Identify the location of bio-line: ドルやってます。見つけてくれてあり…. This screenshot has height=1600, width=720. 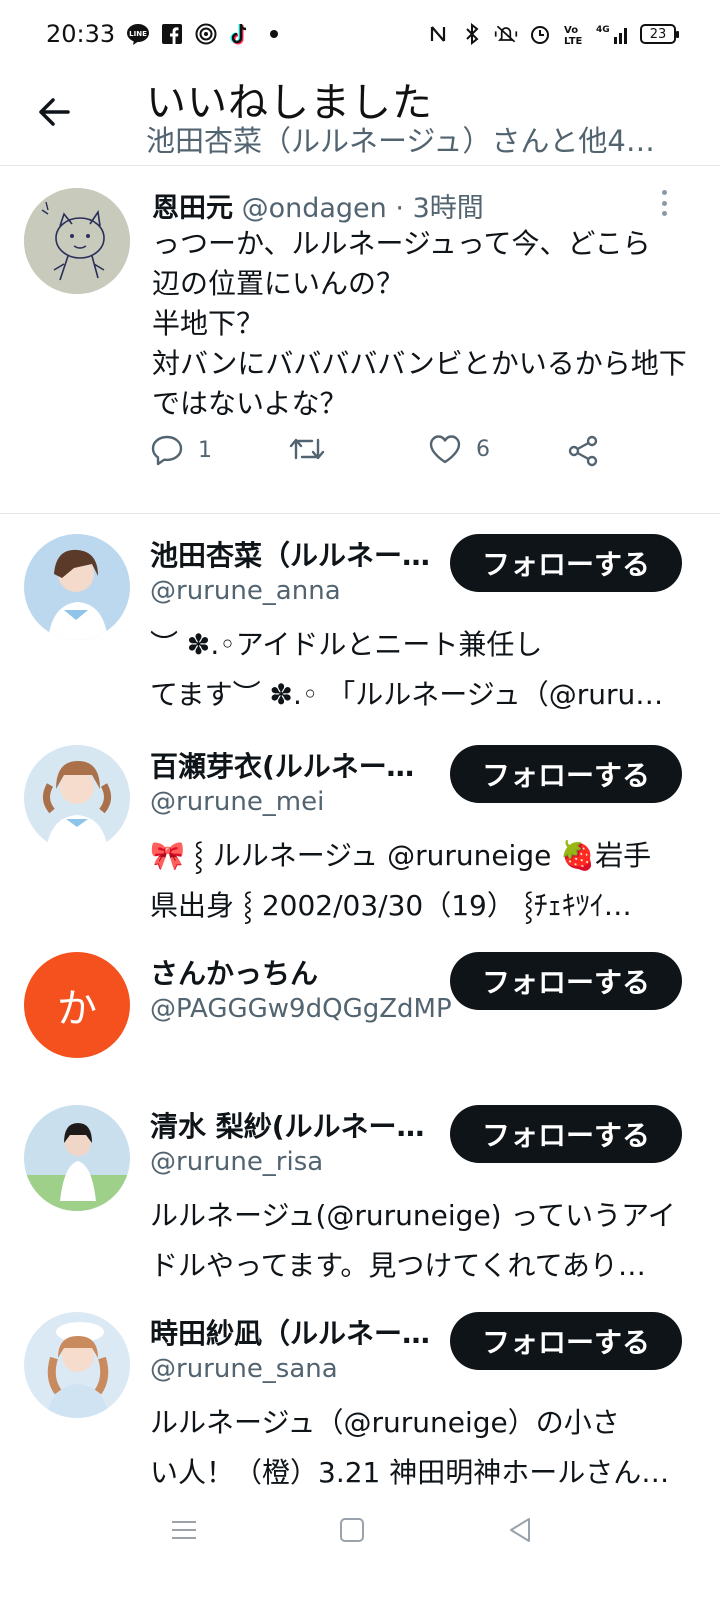
(398, 1265).